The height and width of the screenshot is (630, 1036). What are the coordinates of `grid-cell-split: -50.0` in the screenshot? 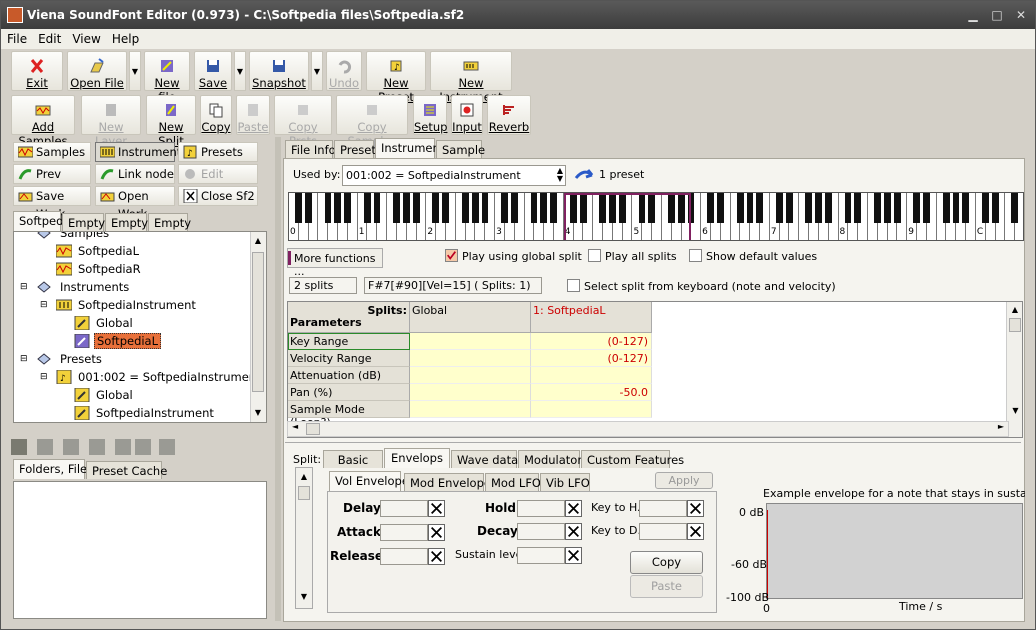 It's located at (591, 392).